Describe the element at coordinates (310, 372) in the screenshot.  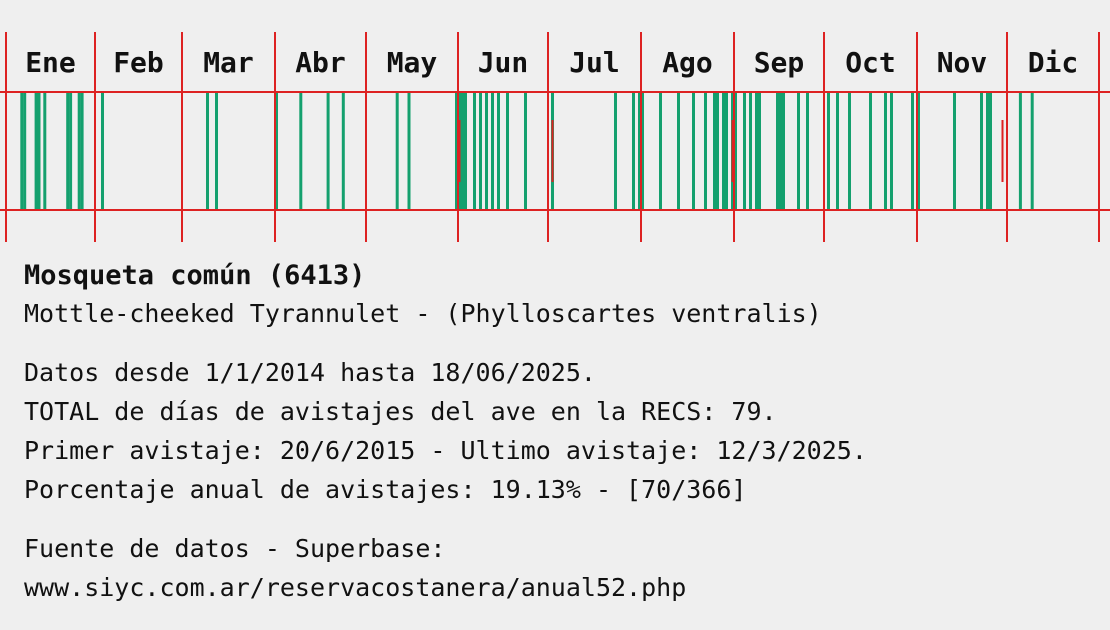
I see `data-range-text: Datos desde 1/1/2014 hasta 18/06/2025.` at that location.